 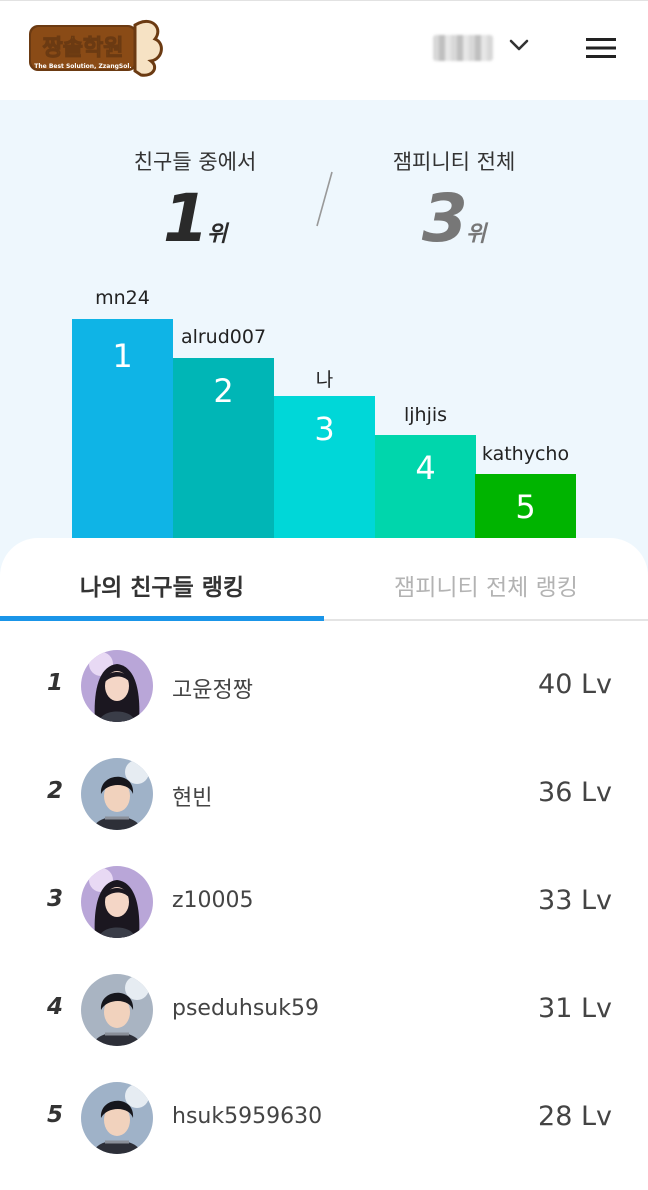 I want to click on rank-number: 3, so click(x=54, y=899).